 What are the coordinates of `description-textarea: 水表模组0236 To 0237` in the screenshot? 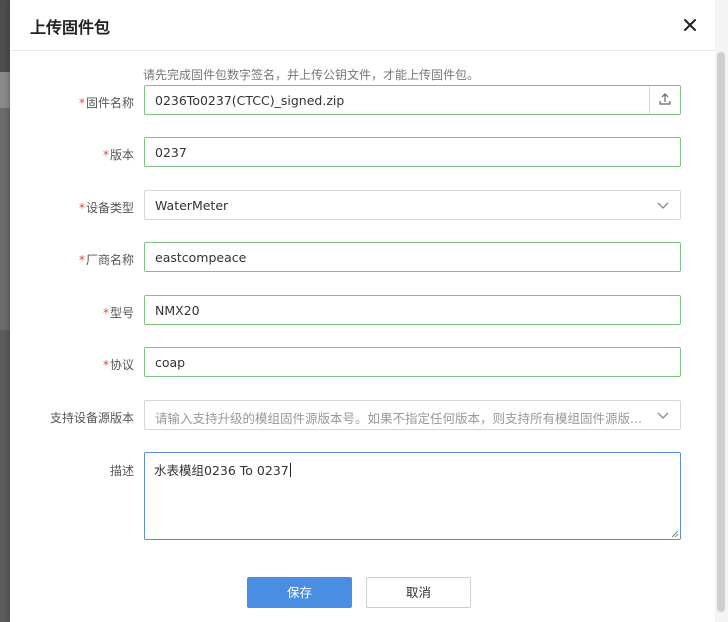 It's located at (412, 496).